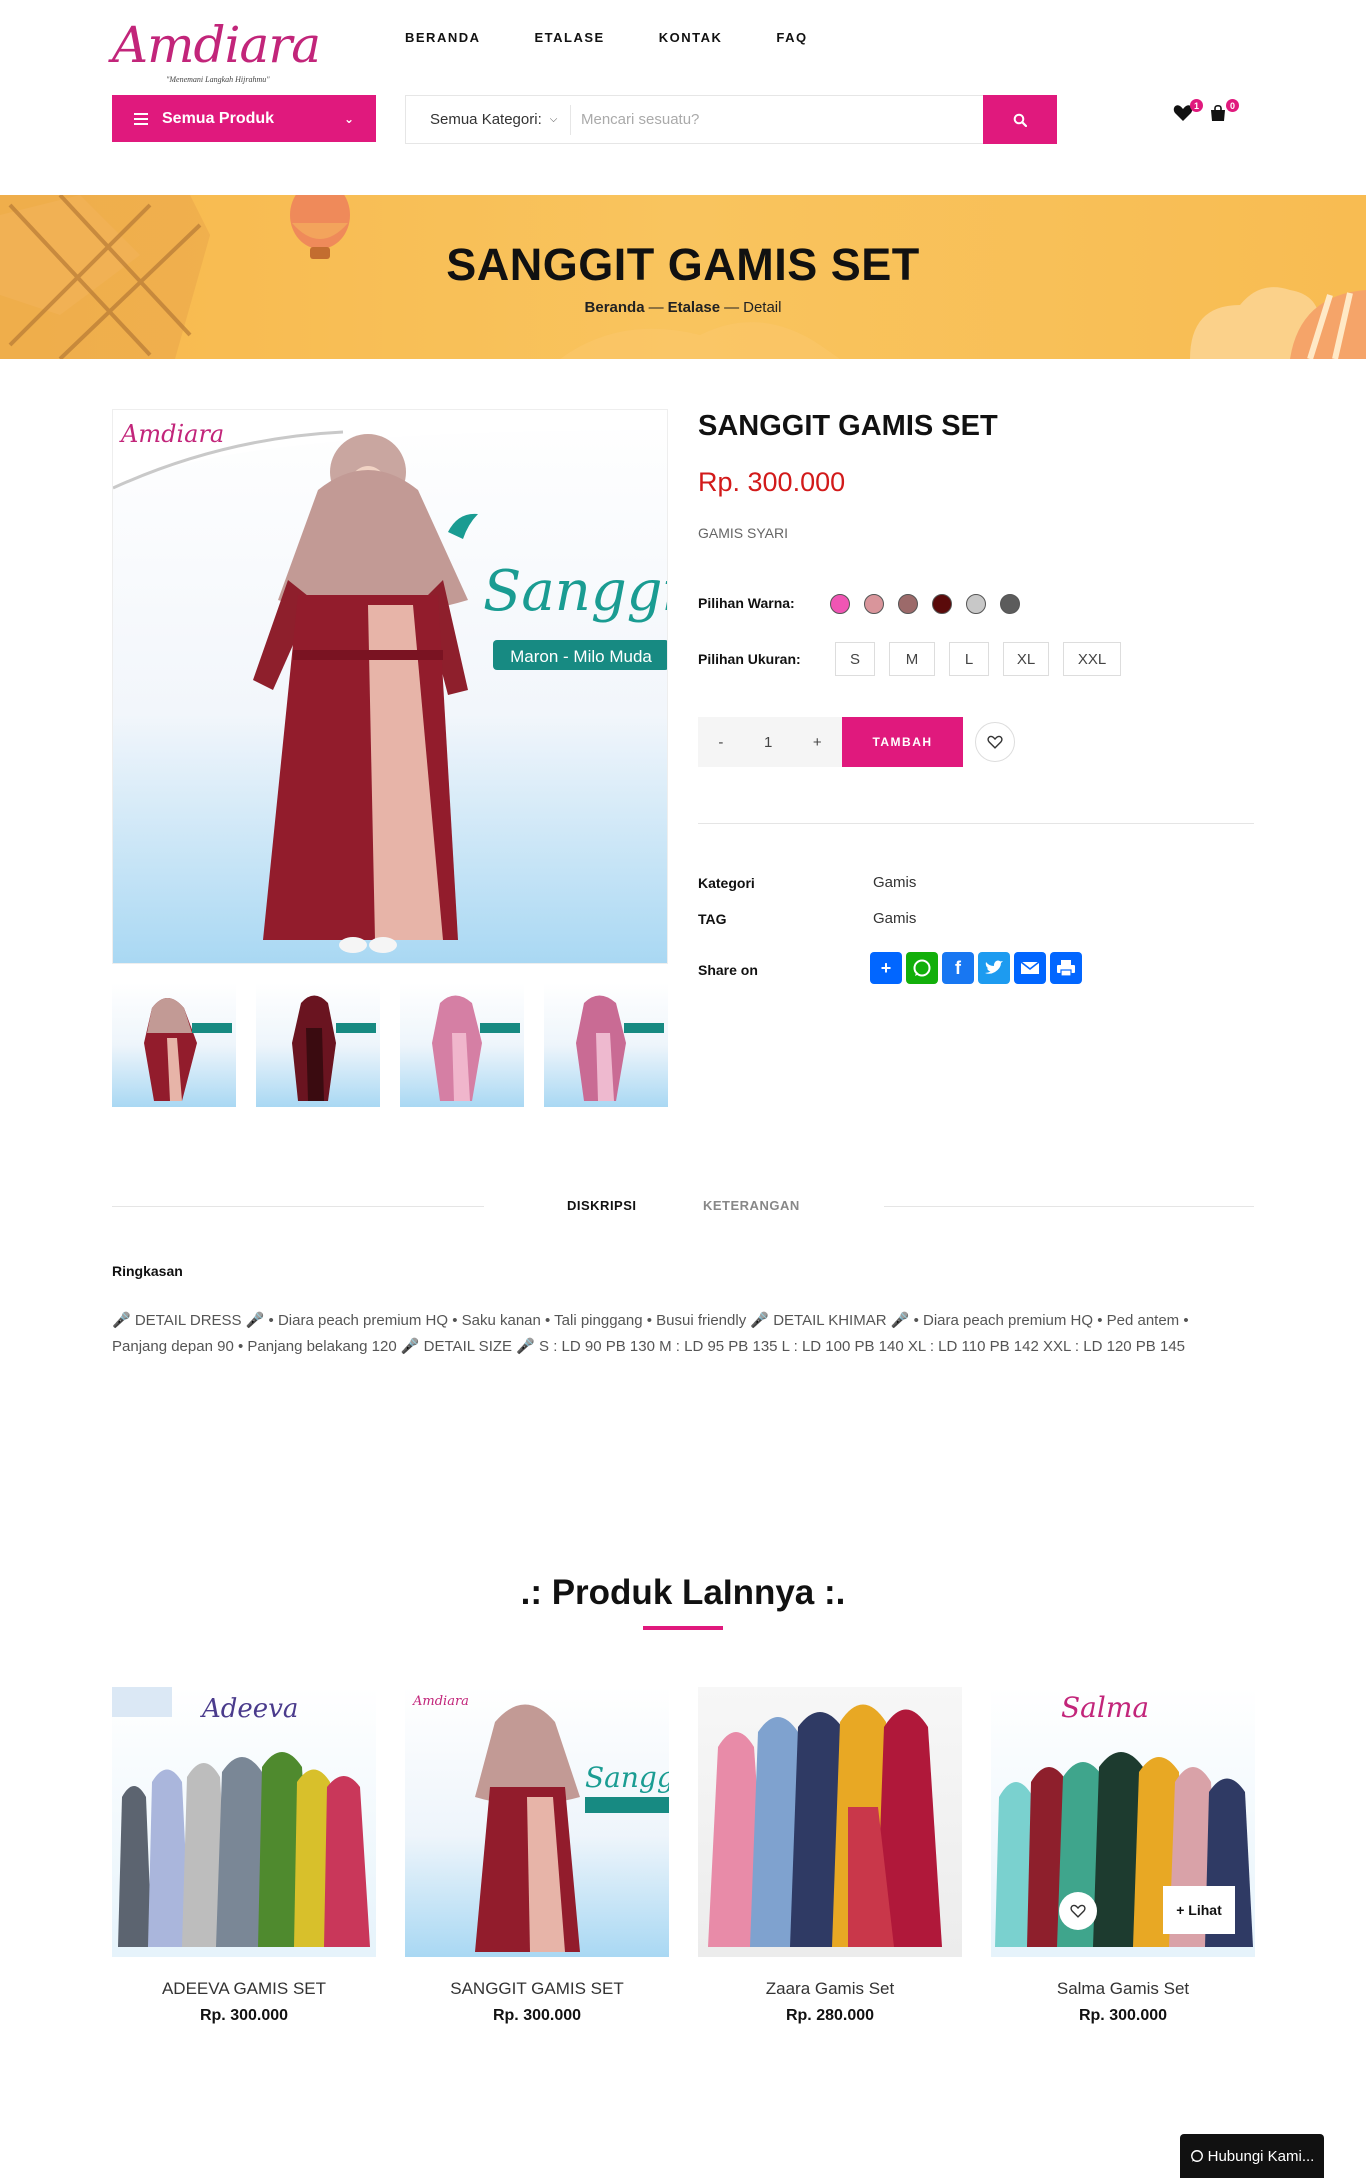  What do you see at coordinates (553, 119) in the screenshot?
I see `chevron-down-icon: ⌵` at bounding box center [553, 119].